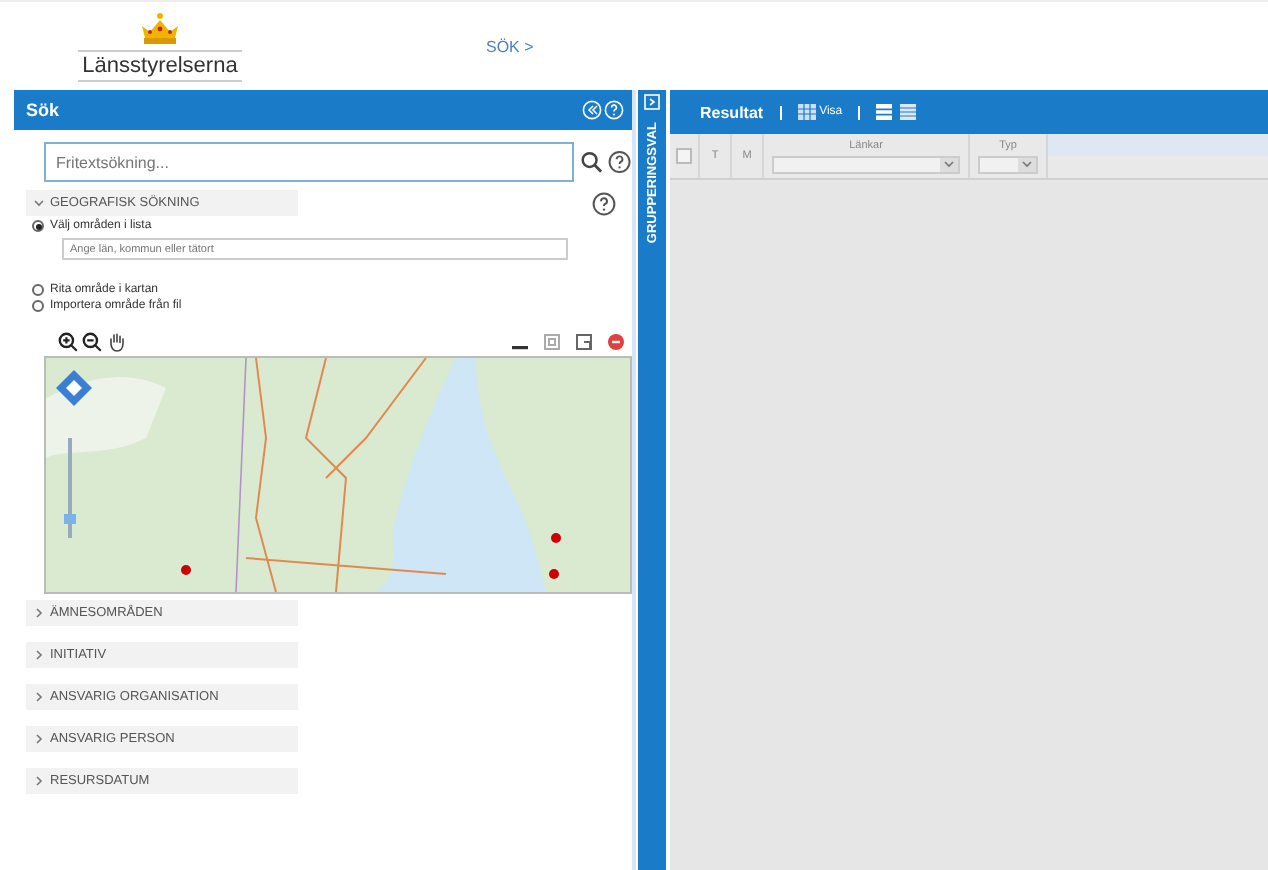  What do you see at coordinates (552, 342) in the screenshot?
I see `window-icon` at bounding box center [552, 342].